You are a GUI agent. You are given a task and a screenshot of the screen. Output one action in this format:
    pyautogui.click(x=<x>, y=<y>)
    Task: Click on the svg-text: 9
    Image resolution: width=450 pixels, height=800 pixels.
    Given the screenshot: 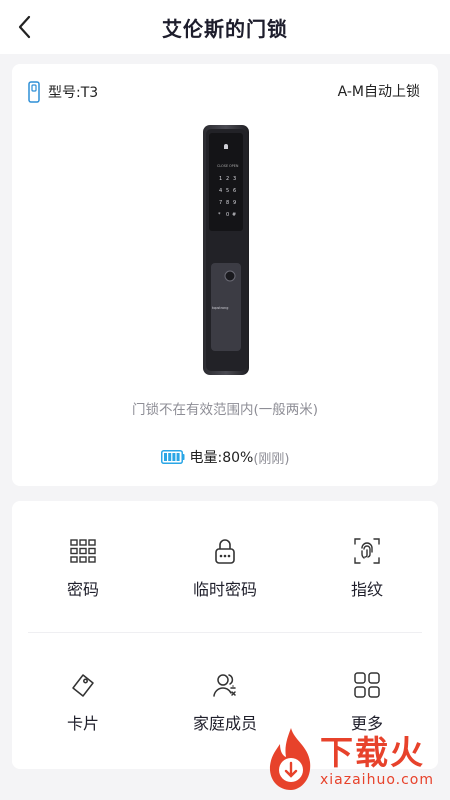 What is the action you would take?
    pyautogui.click(x=234, y=203)
    